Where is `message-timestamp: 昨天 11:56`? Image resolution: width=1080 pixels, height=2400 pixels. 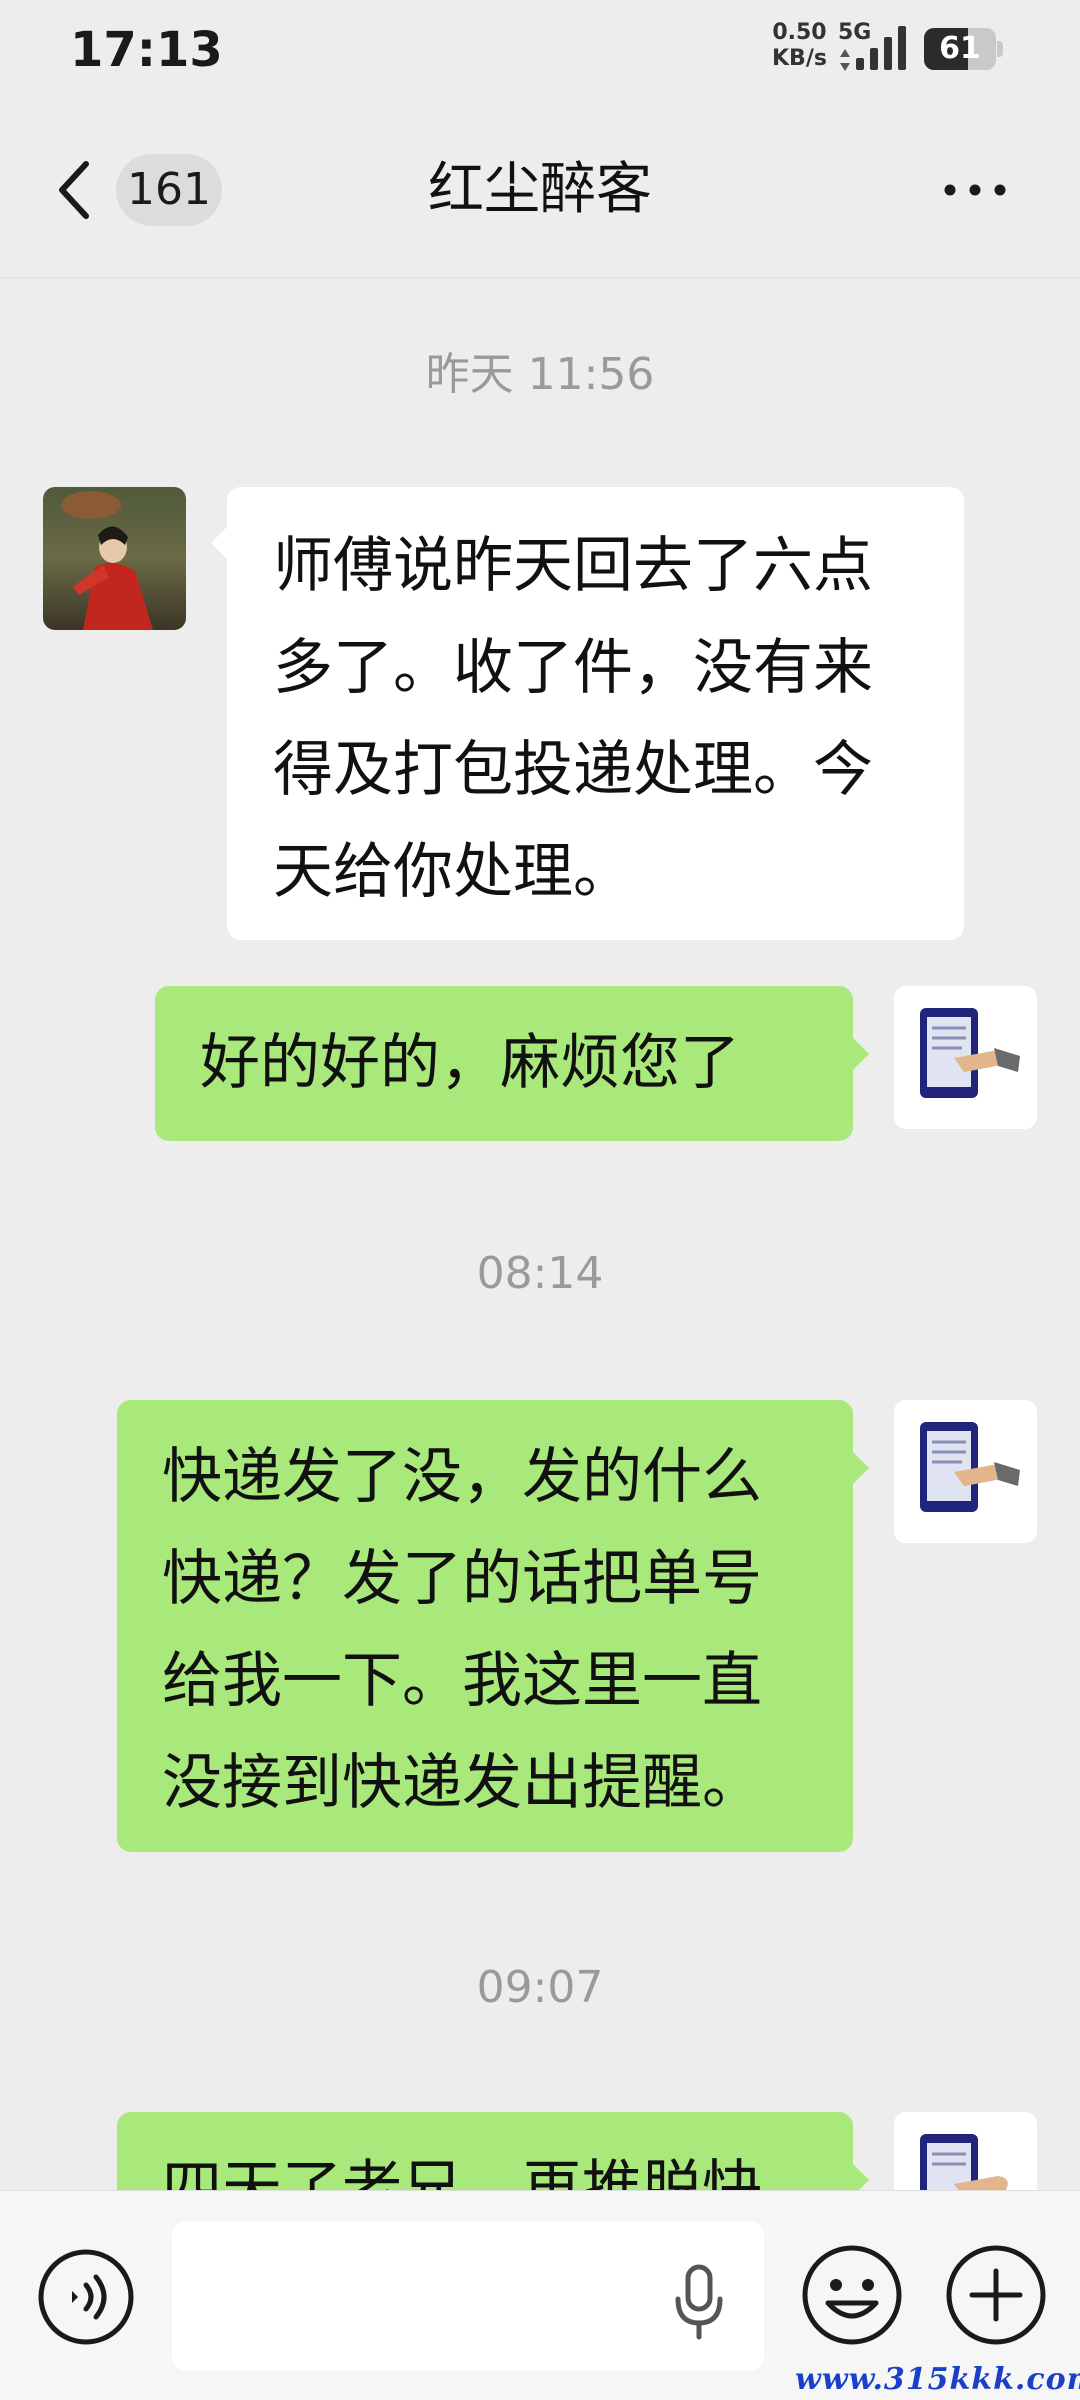
message-timestamp: 昨天 11:56 is located at coordinates (540, 374).